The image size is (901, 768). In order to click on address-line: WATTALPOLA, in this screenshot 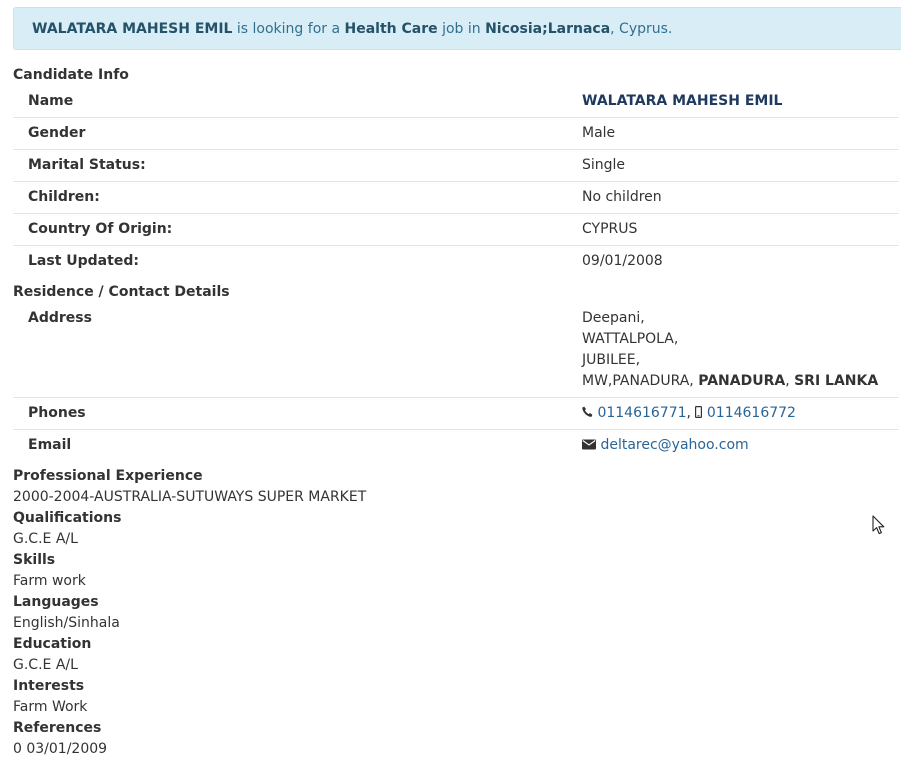, I will do `click(630, 339)`.